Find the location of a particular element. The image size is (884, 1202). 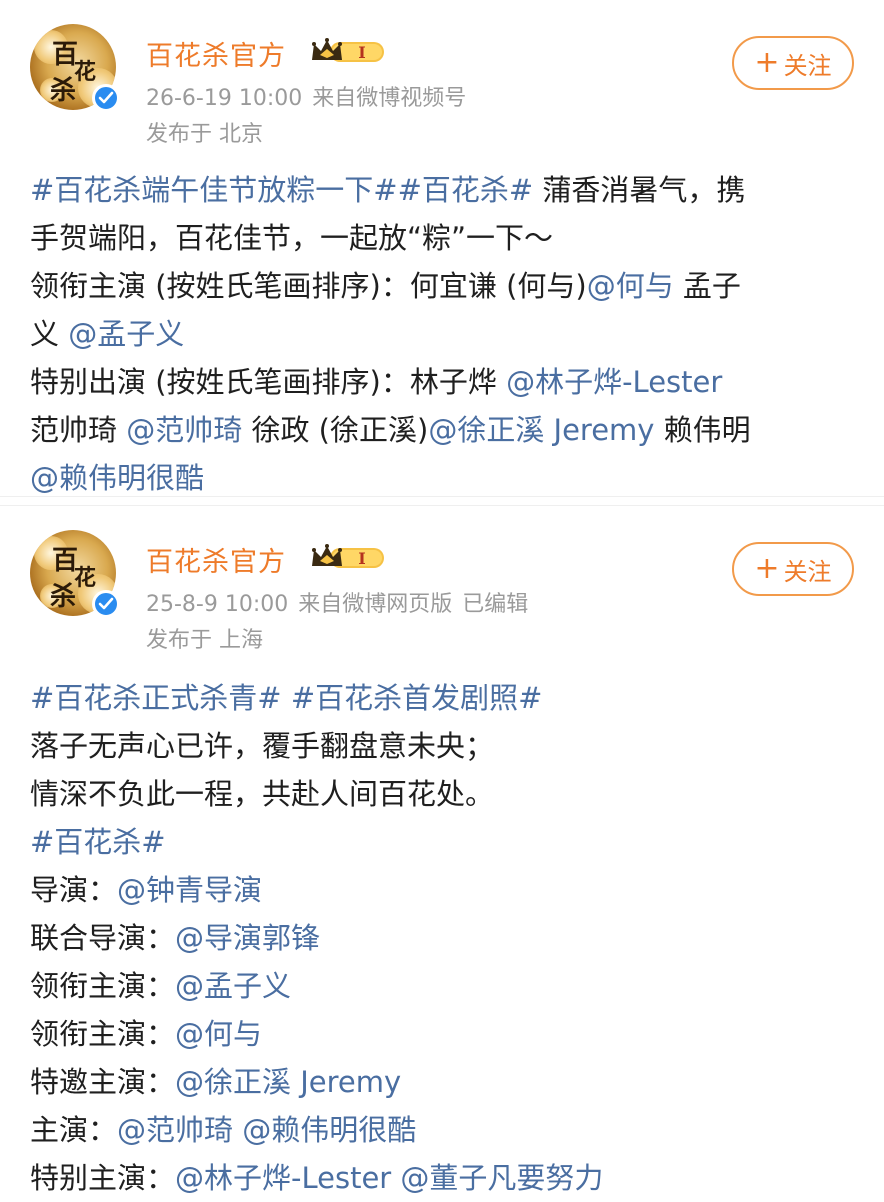

post-text: 导演： is located at coordinates (74, 890).